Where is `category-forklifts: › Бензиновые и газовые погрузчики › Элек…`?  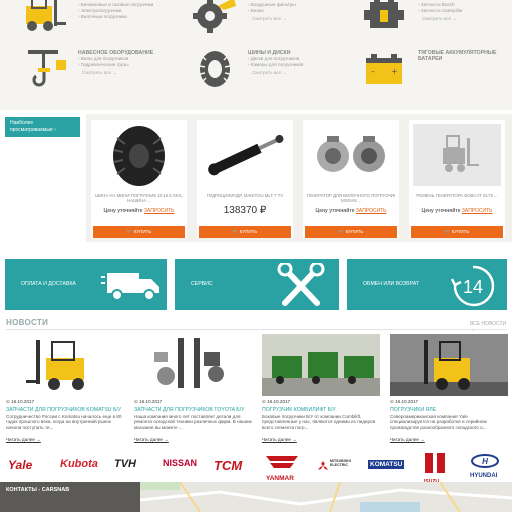
category-forklifts: › Бензиновые и газовые погрузчики › Элек… is located at coordinates (95, 21).